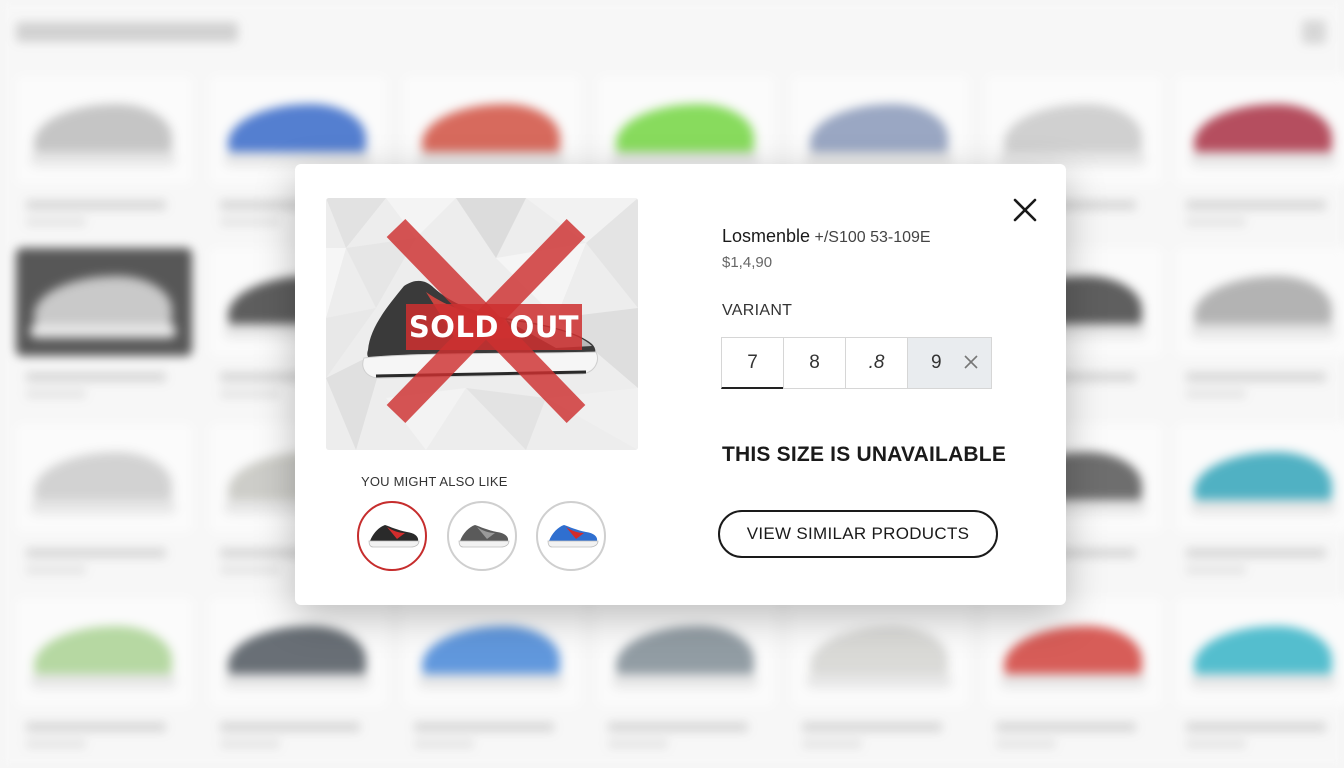  What do you see at coordinates (766, 236) in the screenshot?
I see `product-name: Losmenble` at bounding box center [766, 236].